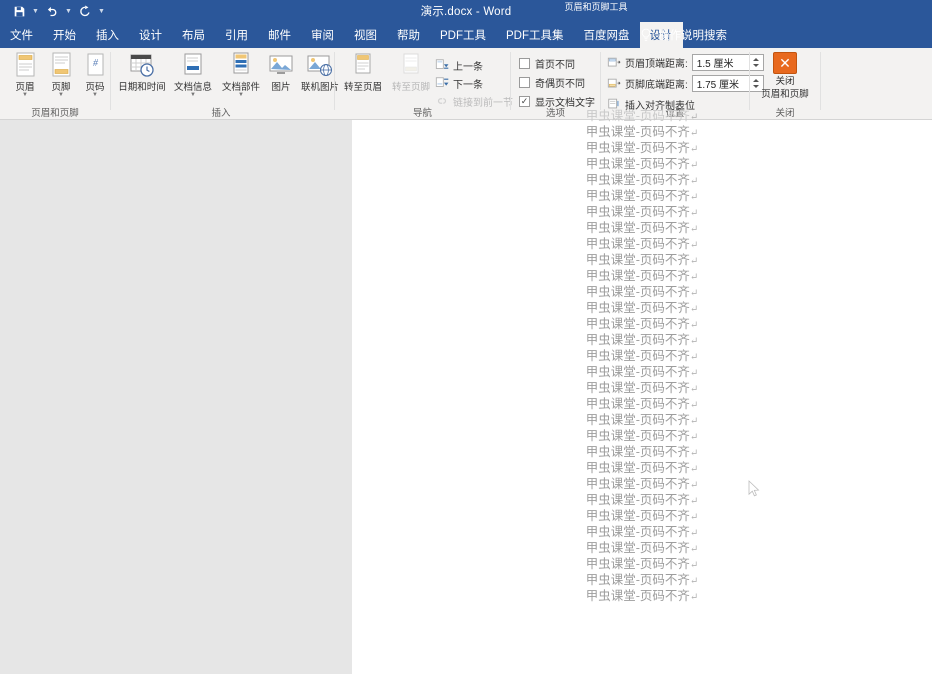 The height and width of the screenshot is (674, 932). I want to click on date-time-icon, so click(142, 65).